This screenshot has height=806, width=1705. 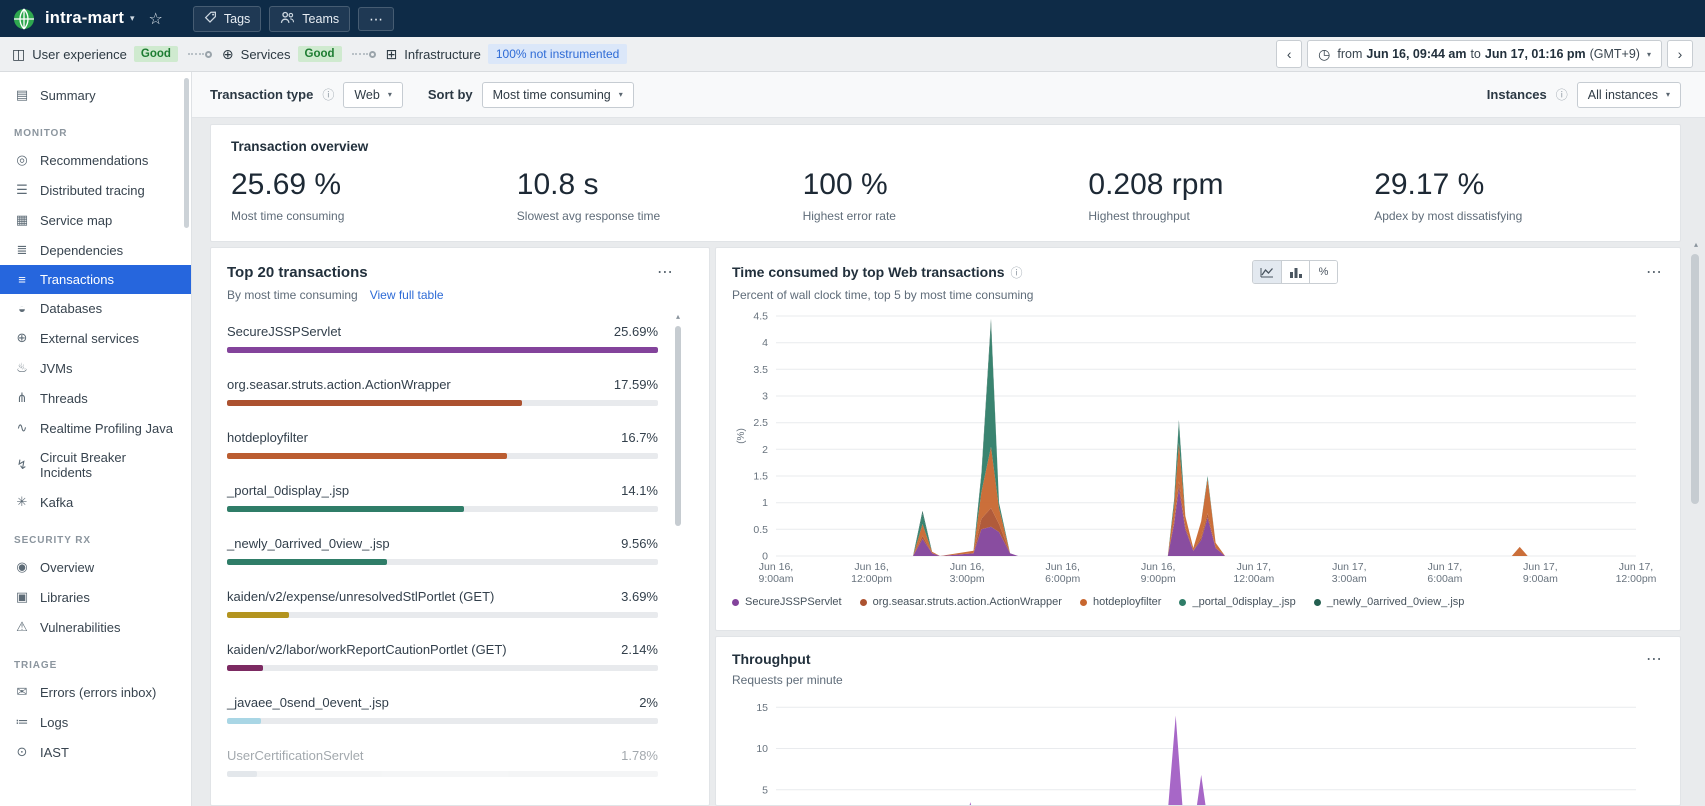 I want to click on percent-mode-button: %, so click(x=1323, y=272).